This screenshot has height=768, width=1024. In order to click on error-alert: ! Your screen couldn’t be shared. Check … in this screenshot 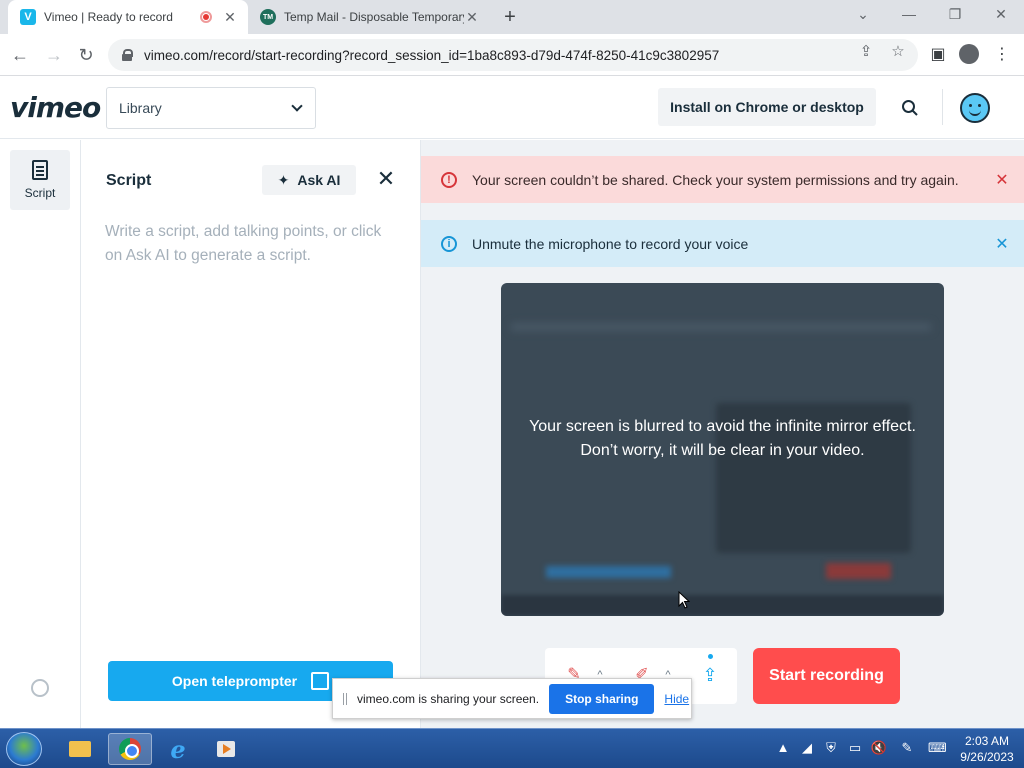, I will do `click(722, 179)`.